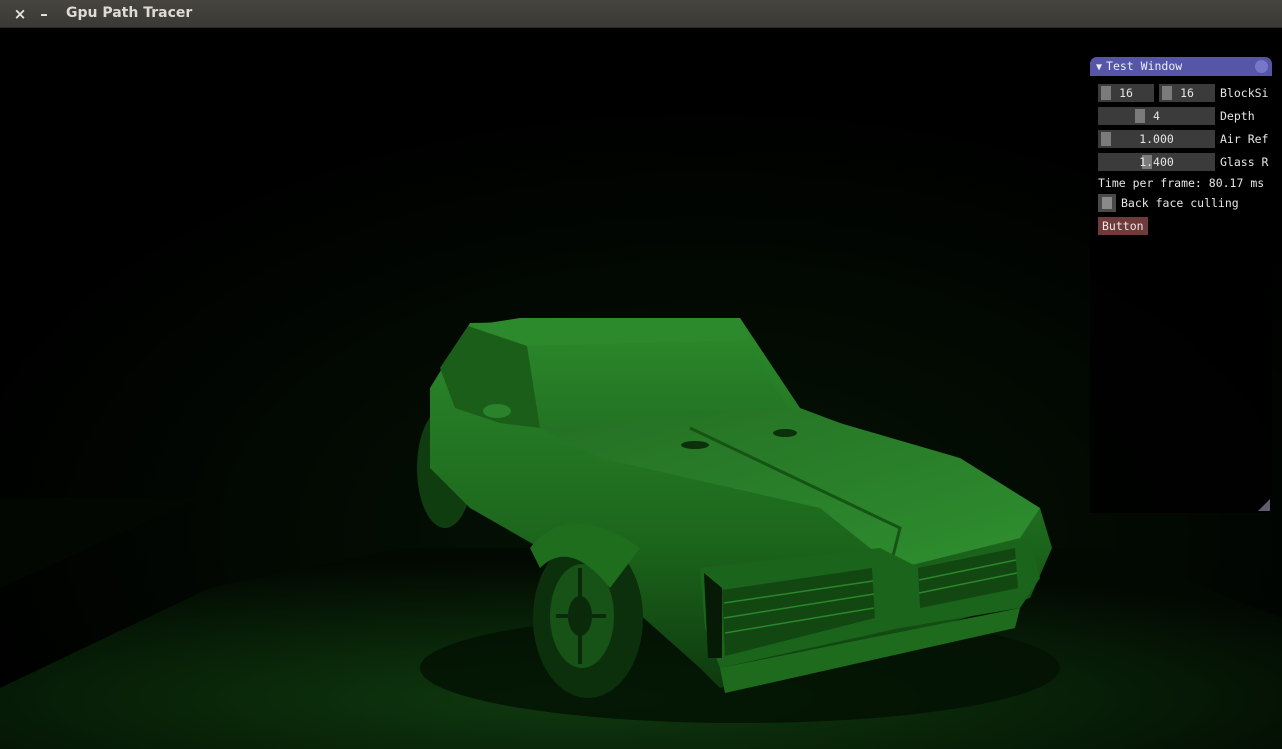  I want to click on blocksize-row: 16 16 BlockSi, so click(1183, 93).